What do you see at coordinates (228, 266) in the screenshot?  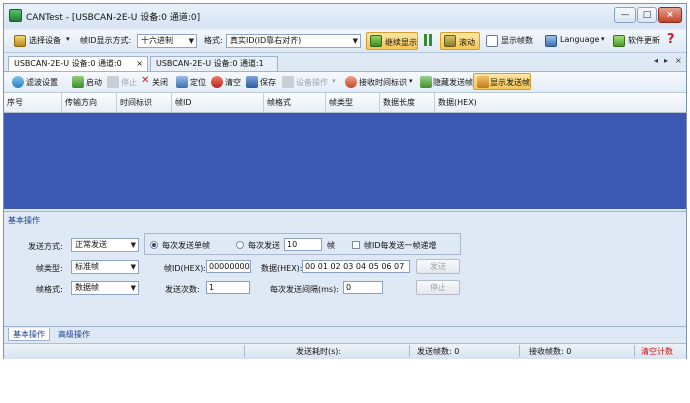 I see `frame-id-input: 00000000` at bounding box center [228, 266].